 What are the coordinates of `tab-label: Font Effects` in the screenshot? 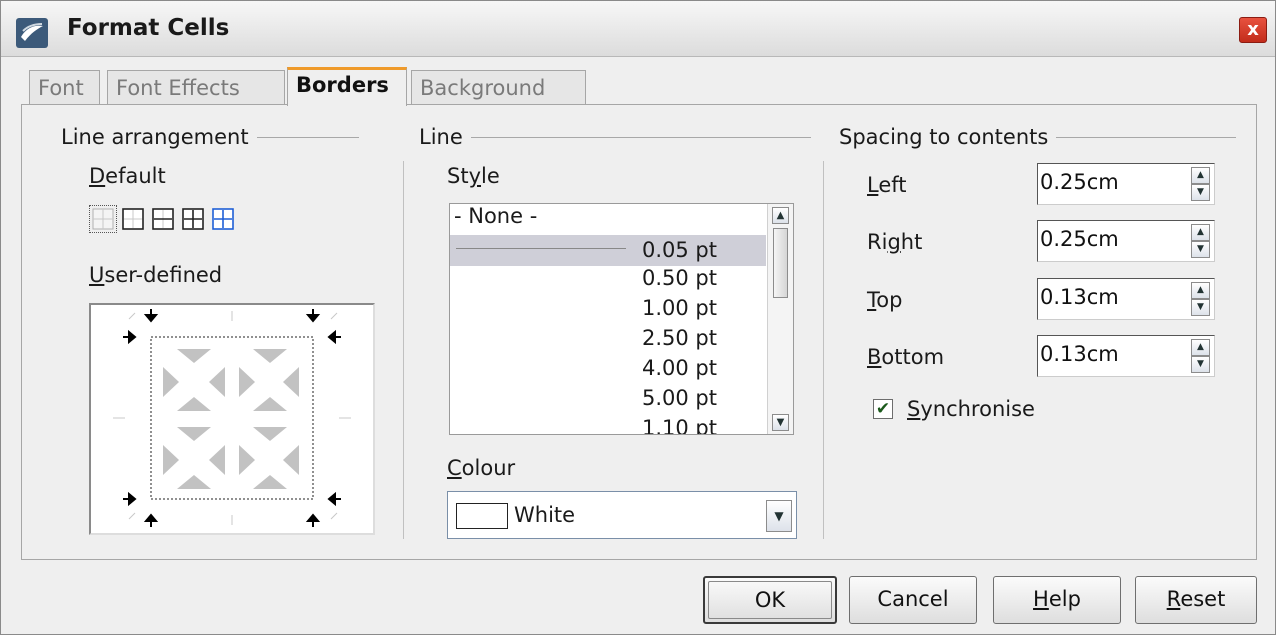 It's located at (178, 88).